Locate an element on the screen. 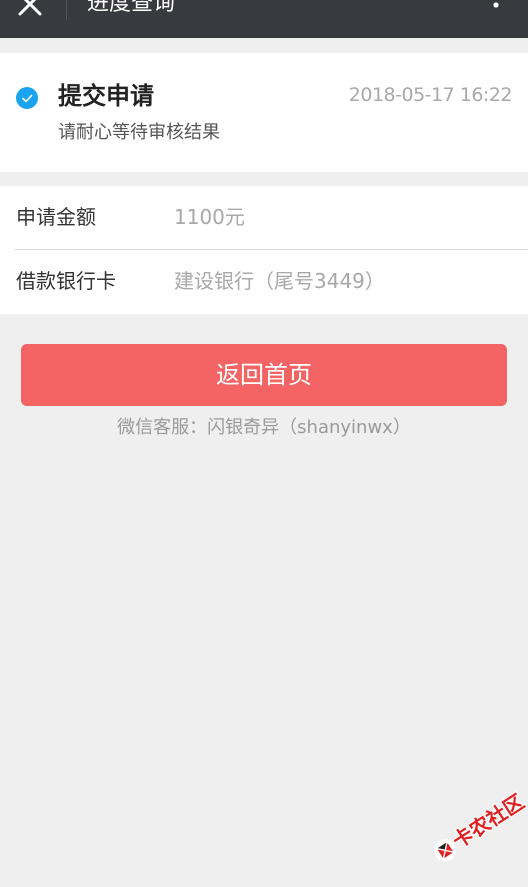 The height and width of the screenshot is (887, 528). nav-divider is located at coordinates (66, 10).